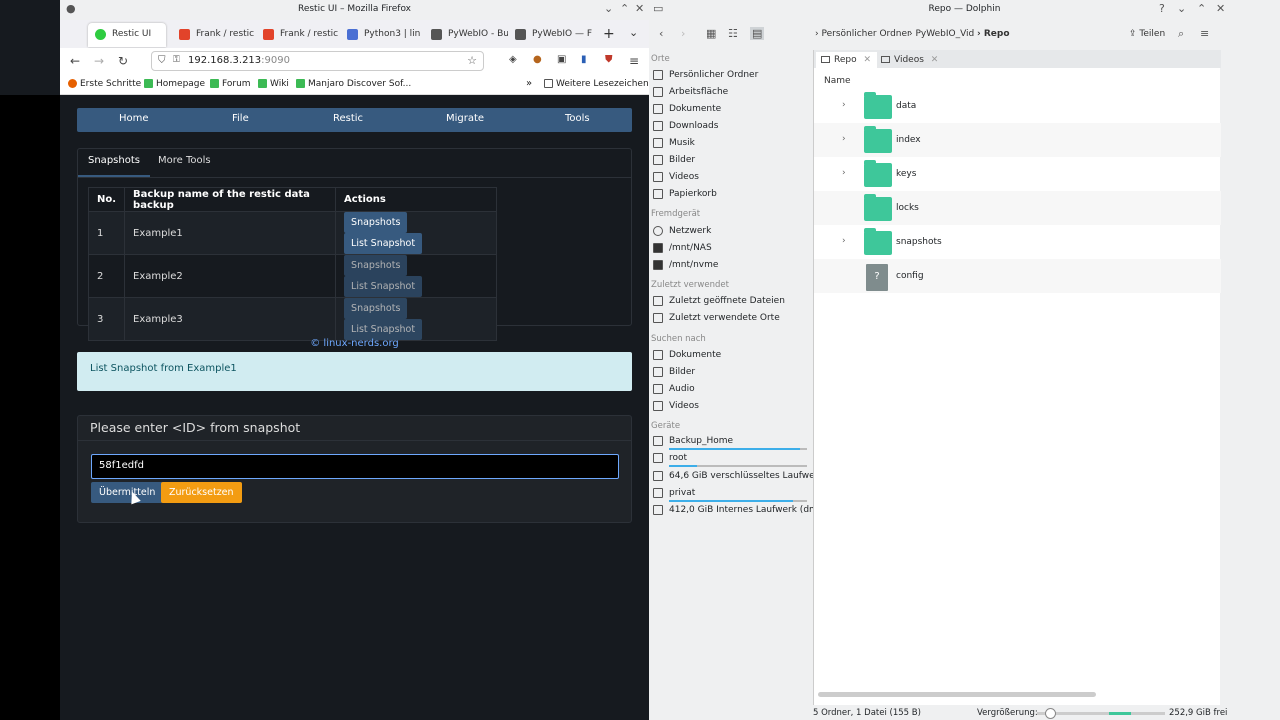 This screenshot has height=720, width=1280. Describe the element at coordinates (941, 34) in the screenshot. I see `breadcrumb-pywebio: › PyWebIO_Vid` at that location.